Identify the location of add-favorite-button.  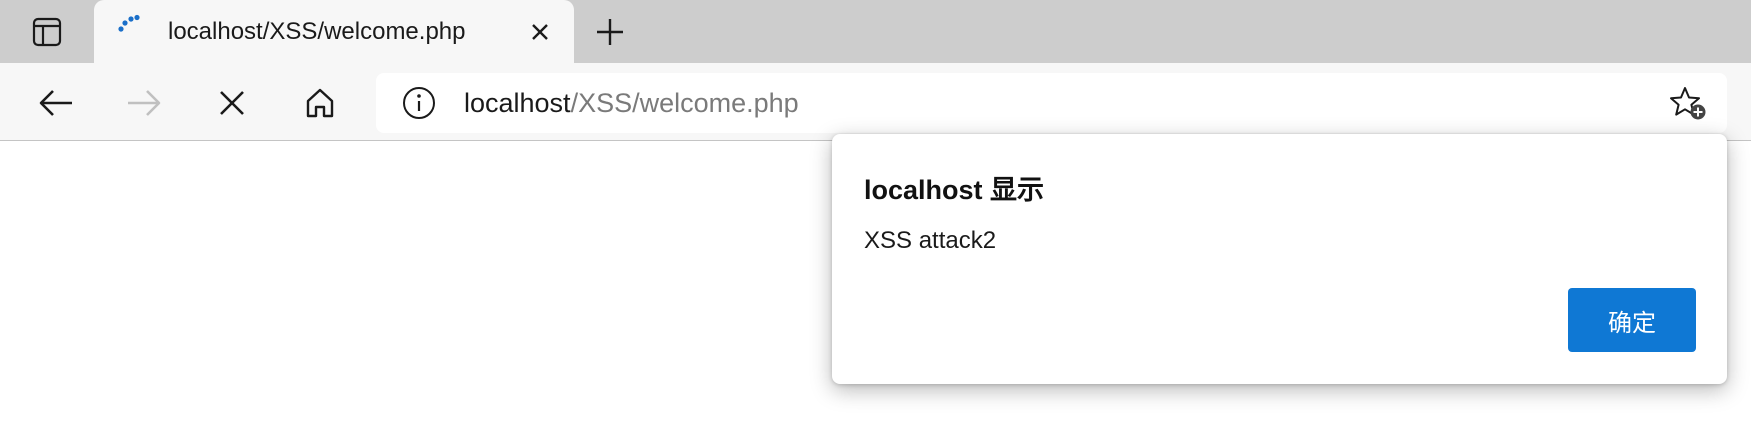
(1688, 103).